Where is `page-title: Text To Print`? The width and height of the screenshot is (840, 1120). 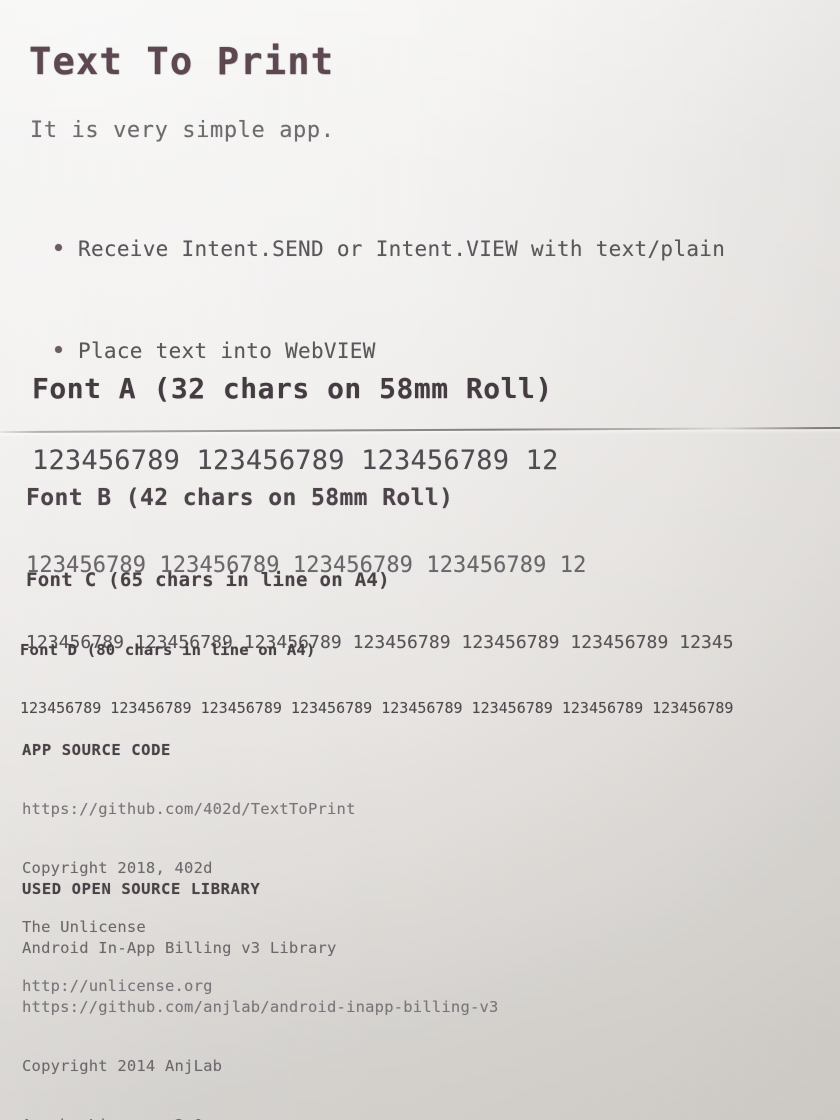 page-title: Text To Print is located at coordinates (182, 61).